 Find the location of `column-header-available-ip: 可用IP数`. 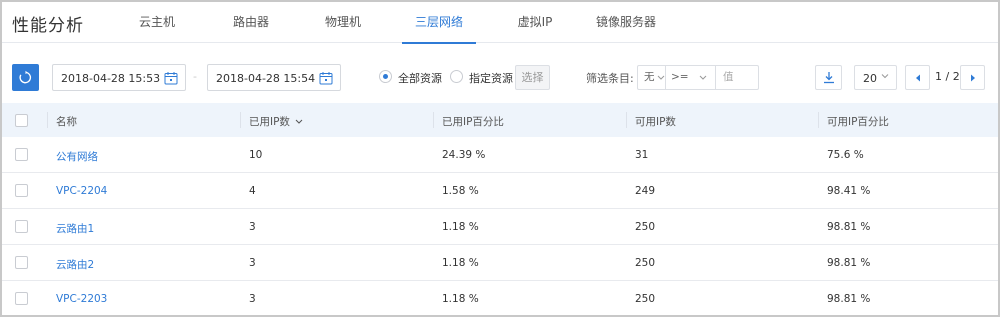

column-header-available-ip: 可用IP数 is located at coordinates (655, 121).